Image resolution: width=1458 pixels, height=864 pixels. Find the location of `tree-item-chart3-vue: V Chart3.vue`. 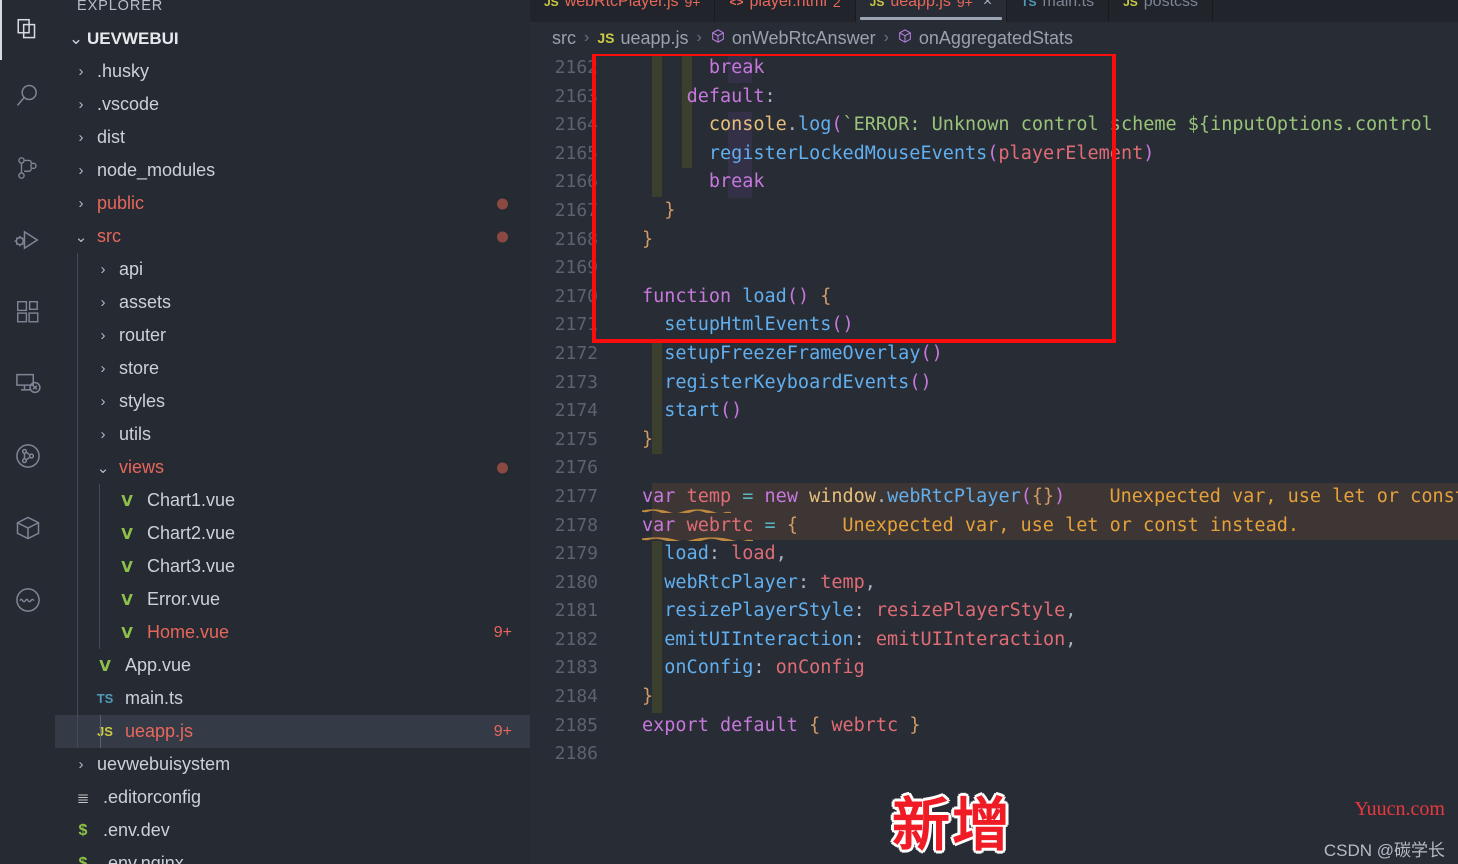

tree-item-chart3-vue: V Chart3.vue is located at coordinates (292, 566).